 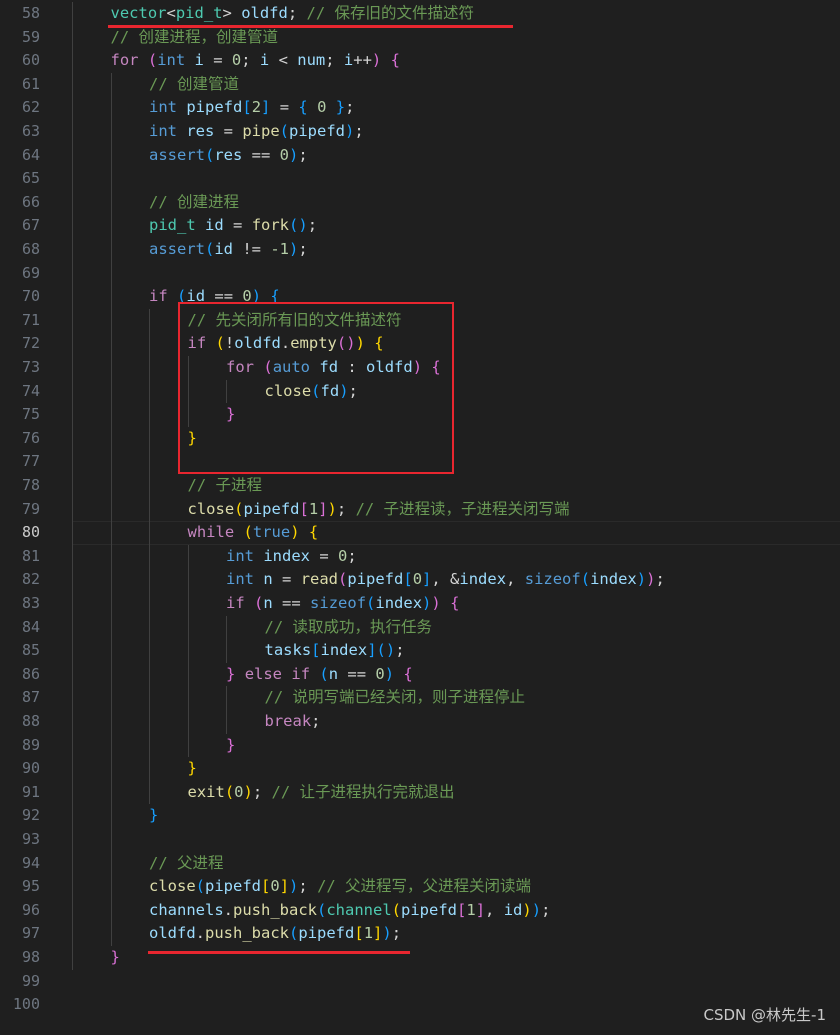 What do you see at coordinates (420, 887) in the screenshot?
I see `code-line: 95 close(pipefd[0]); // 父进程写，父进程关闭读端` at bounding box center [420, 887].